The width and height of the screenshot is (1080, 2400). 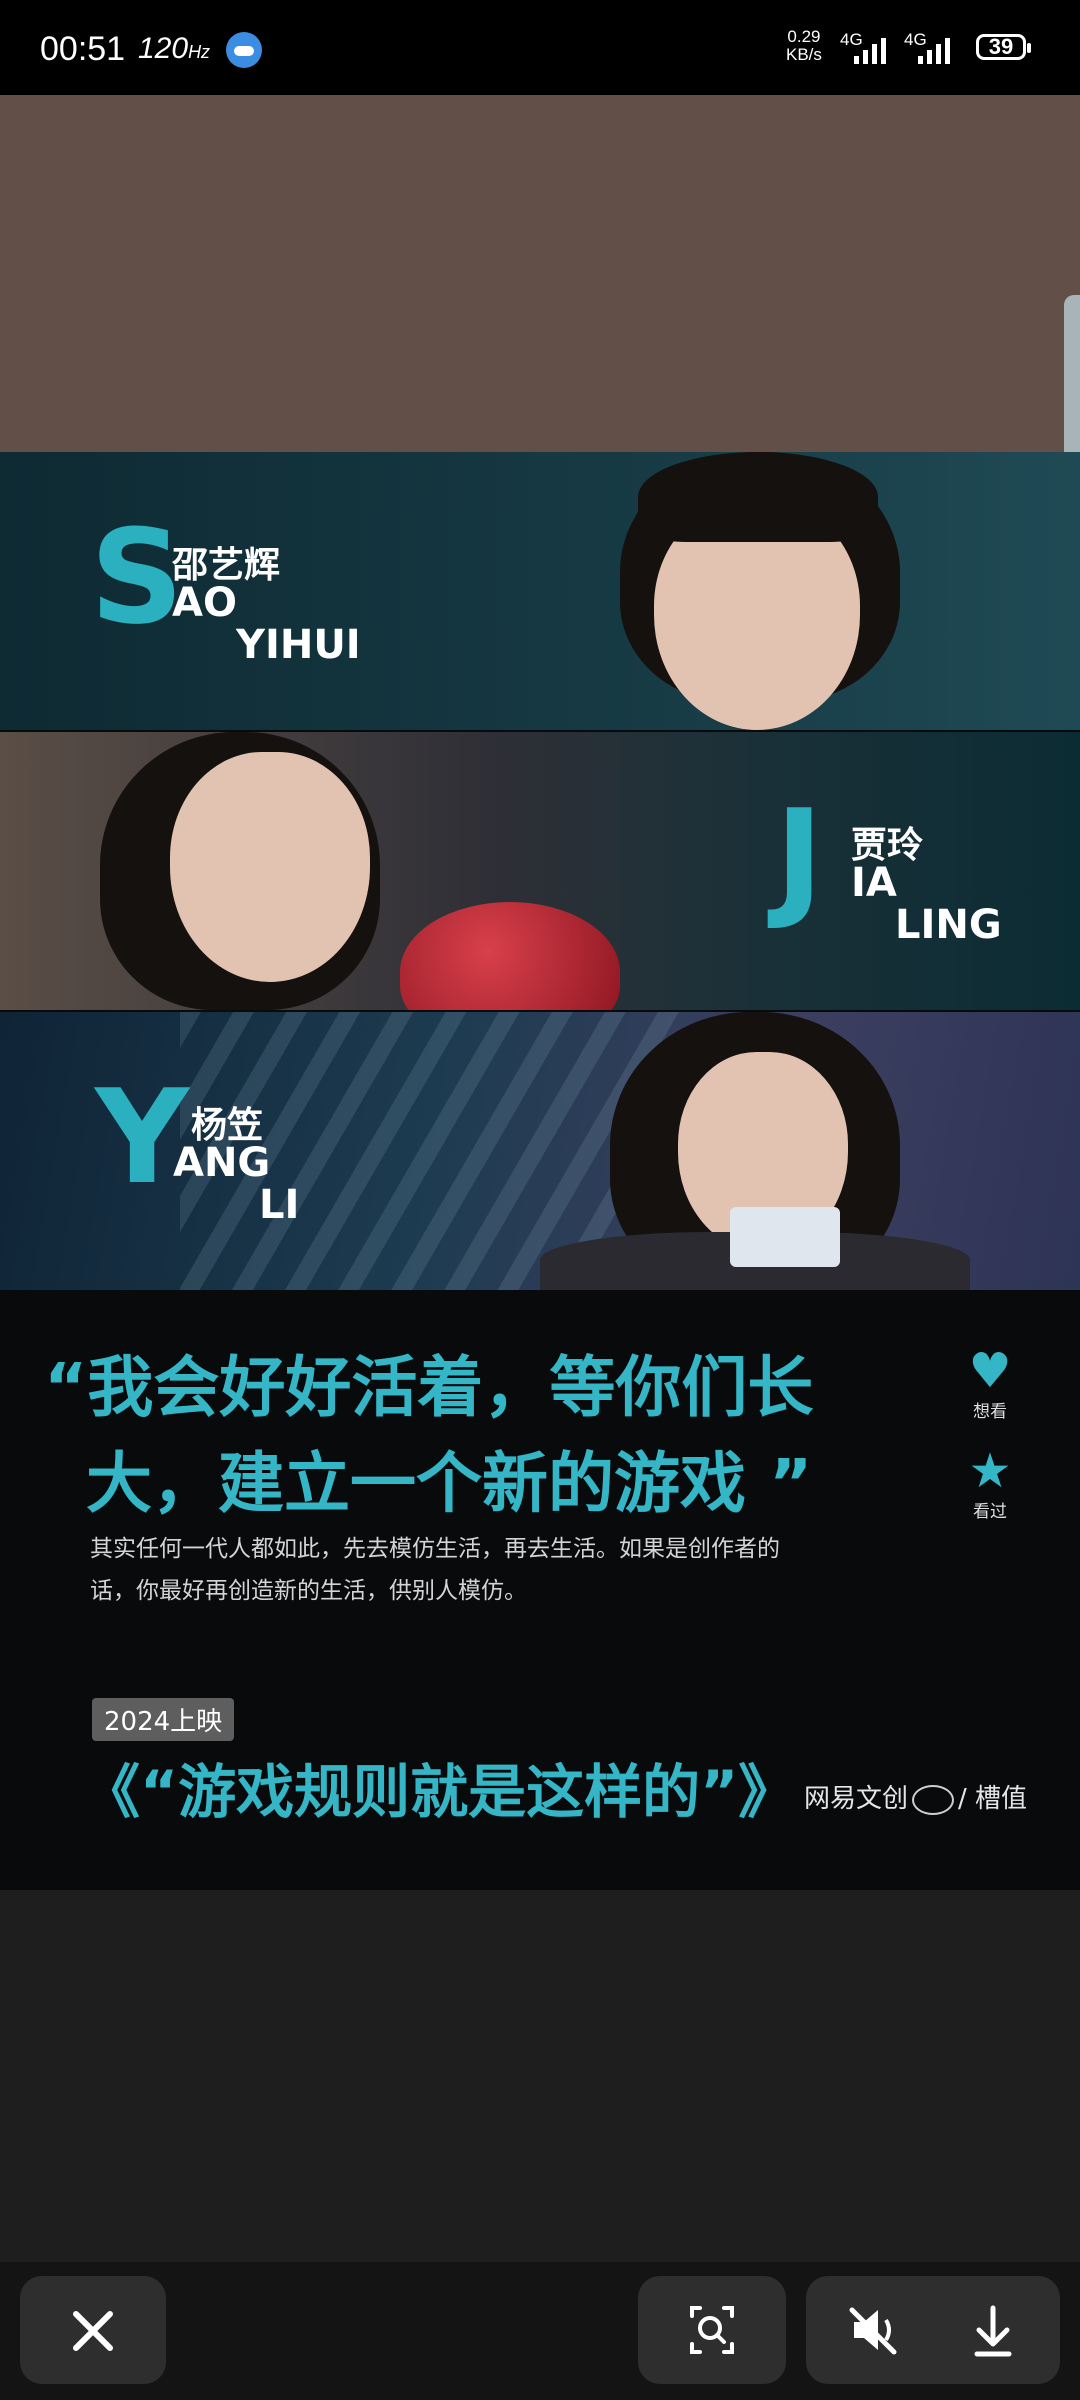 What do you see at coordinates (137, 577) in the screenshot?
I see `name-initial: S` at bounding box center [137, 577].